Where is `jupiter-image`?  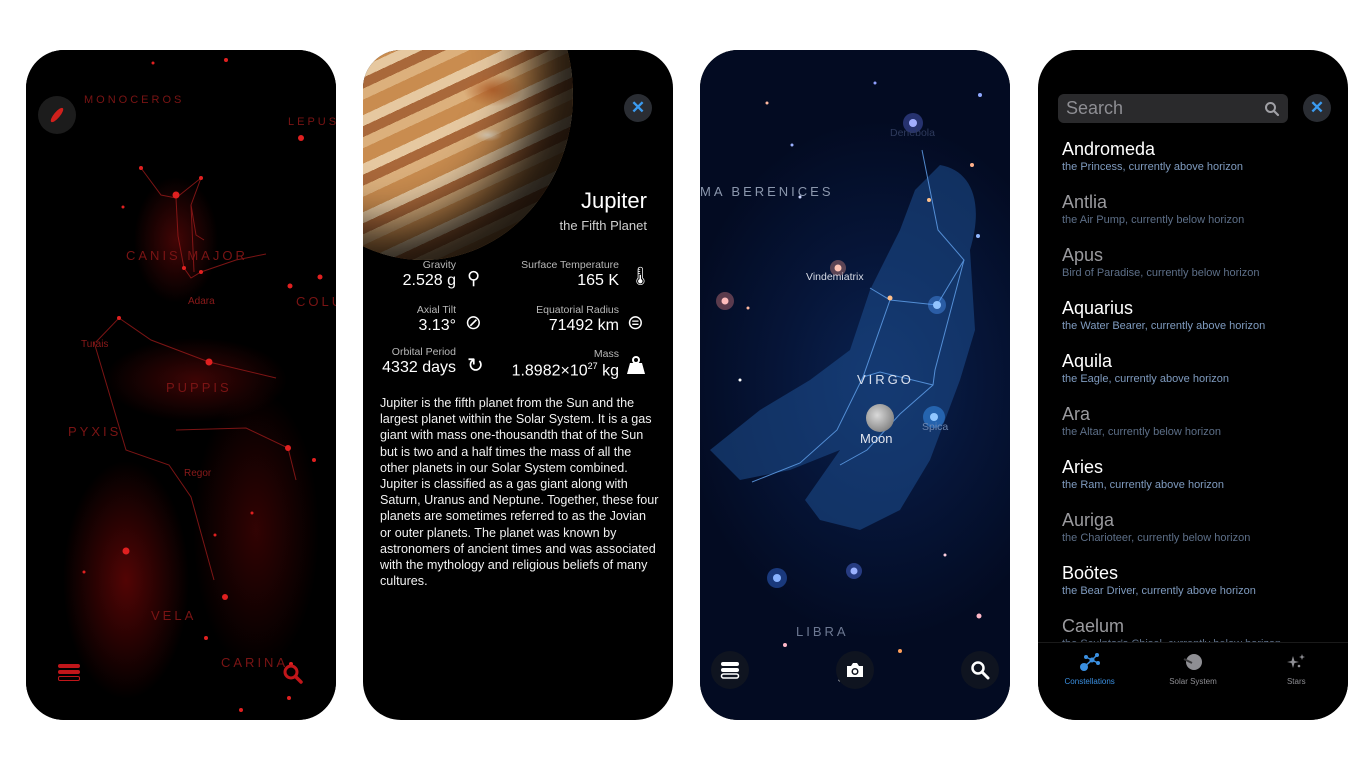
jupiter-image is located at coordinates (468, 155).